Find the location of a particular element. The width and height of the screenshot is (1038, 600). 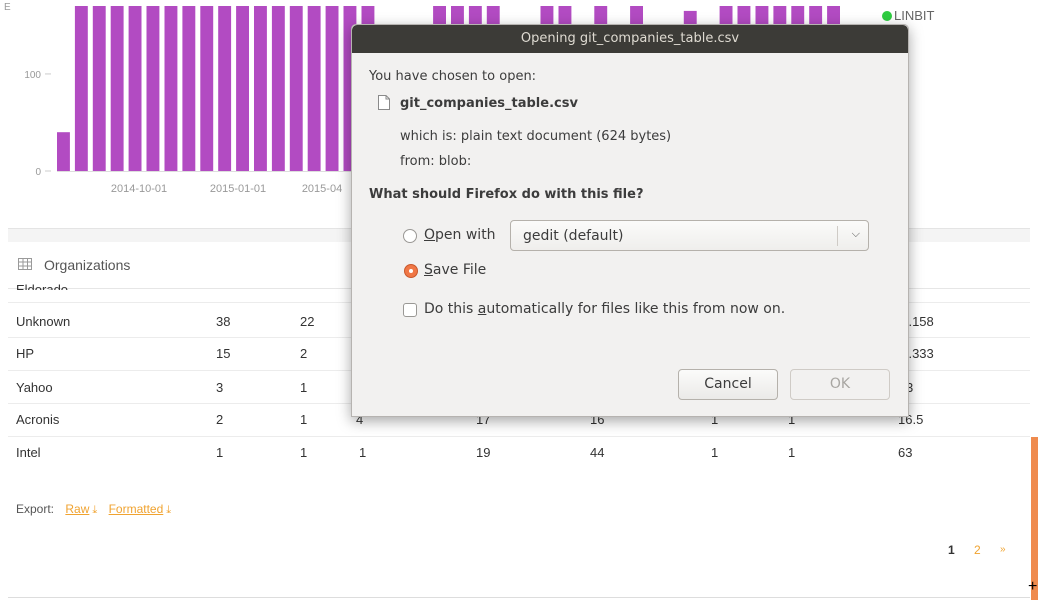

row-divider is located at coordinates (519, 436).